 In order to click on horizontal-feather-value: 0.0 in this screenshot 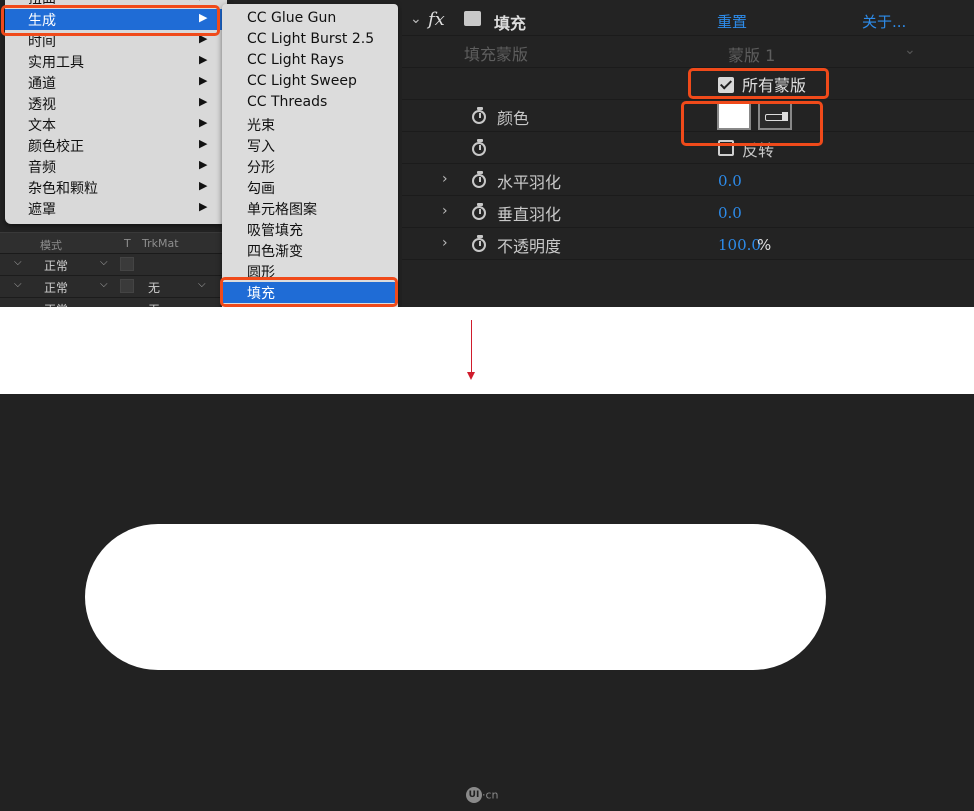, I will do `click(730, 181)`.